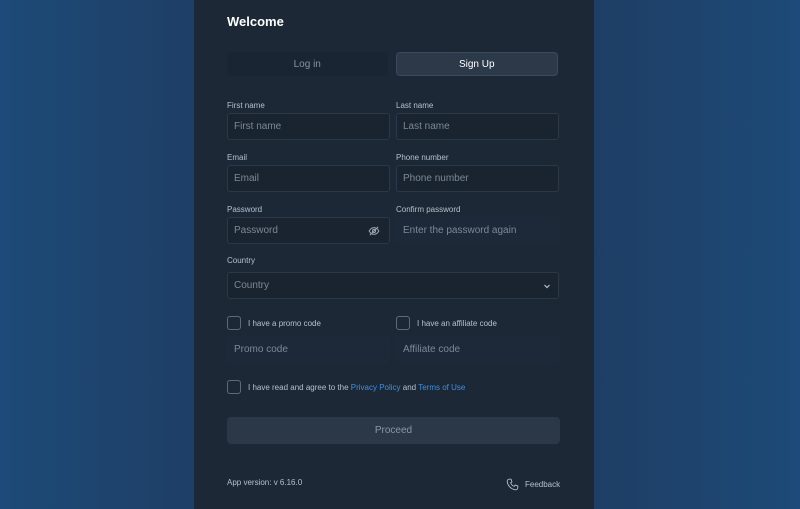  What do you see at coordinates (476, 64) in the screenshot?
I see `tab-signup: Sign Up` at bounding box center [476, 64].